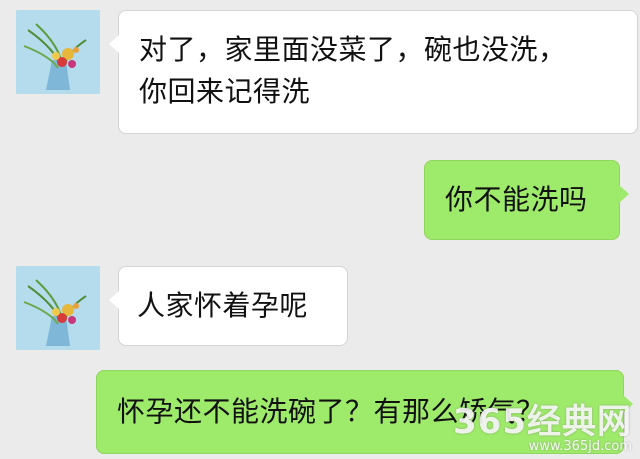 This screenshot has height=459, width=640. What do you see at coordinates (225, 91) in the screenshot?
I see `message-text-line: 你回来记得洗` at bounding box center [225, 91].